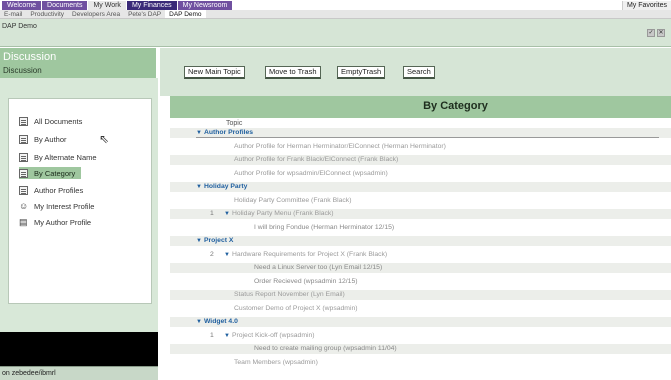  What do you see at coordinates (335, 33) in the screenshot?
I see `app-title-bar: DAP Demo ✓ ✕` at bounding box center [335, 33].